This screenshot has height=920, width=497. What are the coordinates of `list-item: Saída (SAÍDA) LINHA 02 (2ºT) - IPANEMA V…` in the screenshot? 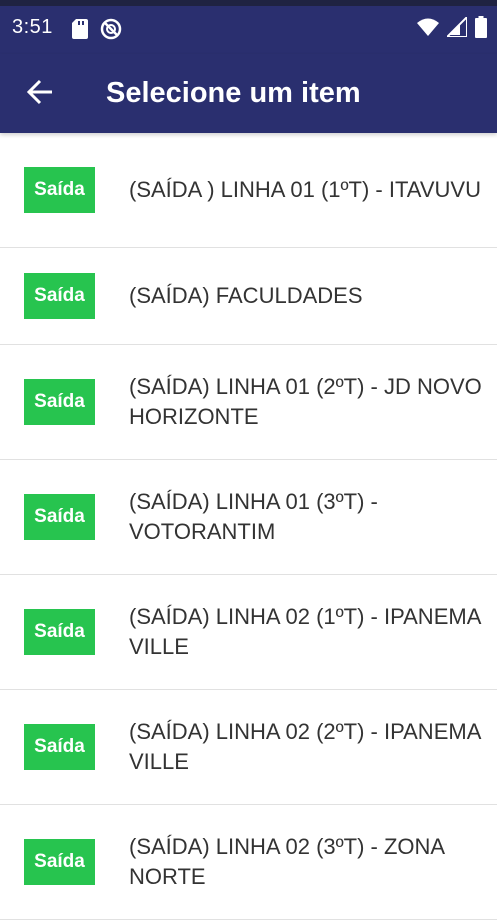 It's located at (248, 747).